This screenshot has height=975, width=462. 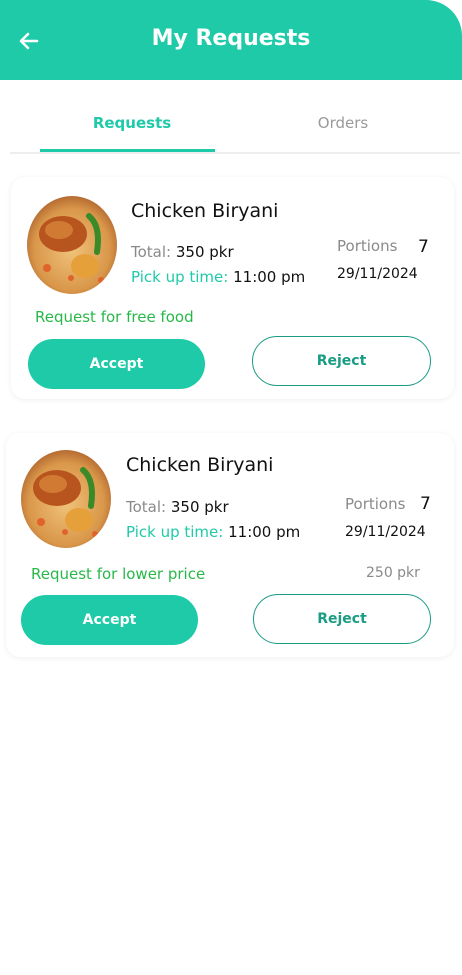 What do you see at coordinates (343, 123) in the screenshot?
I see `tab-orders: Orders` at bounding box center [343, 123].